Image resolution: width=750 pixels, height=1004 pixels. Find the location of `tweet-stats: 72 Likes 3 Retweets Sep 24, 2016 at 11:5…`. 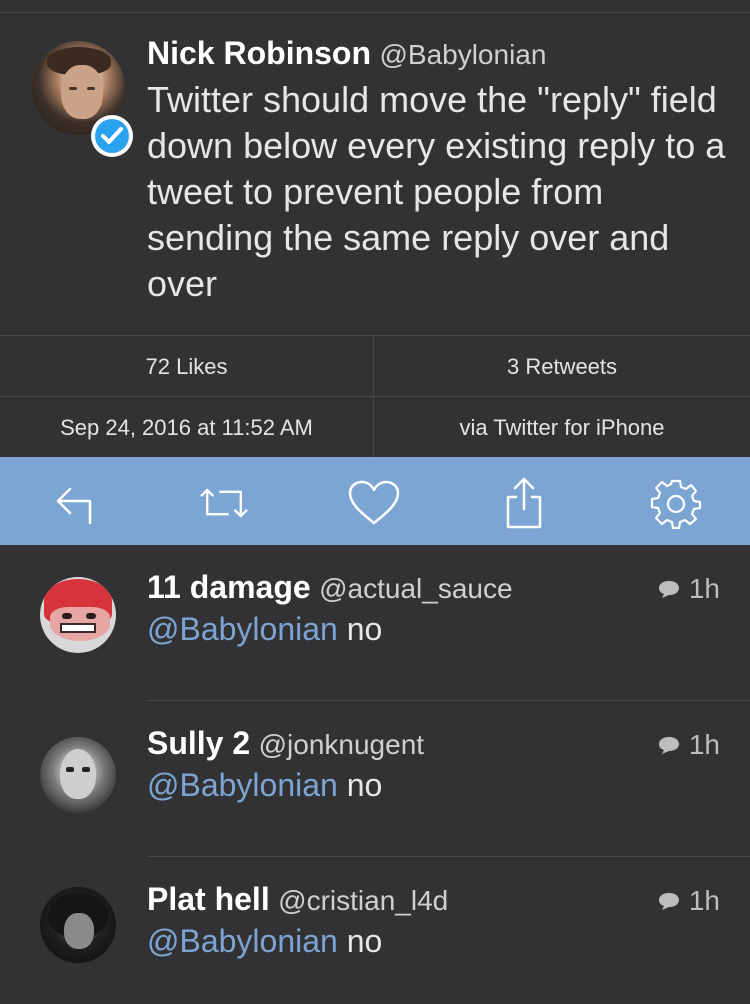

tweet-stats: 72 Likes 3 Retweets Sep 24, 2016 at 11:5… is located at coordinates (375, 396).